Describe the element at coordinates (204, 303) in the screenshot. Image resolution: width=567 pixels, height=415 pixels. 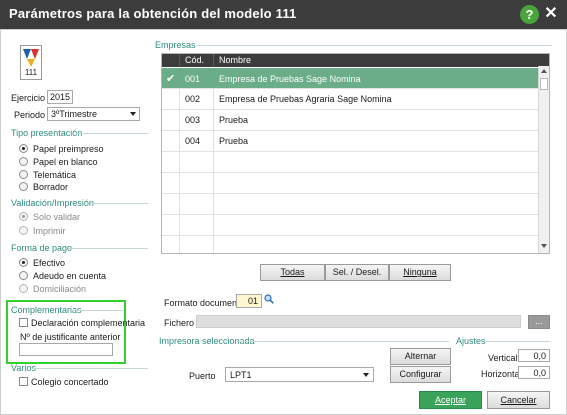
I see `formato-label: Formato documento` at that location.